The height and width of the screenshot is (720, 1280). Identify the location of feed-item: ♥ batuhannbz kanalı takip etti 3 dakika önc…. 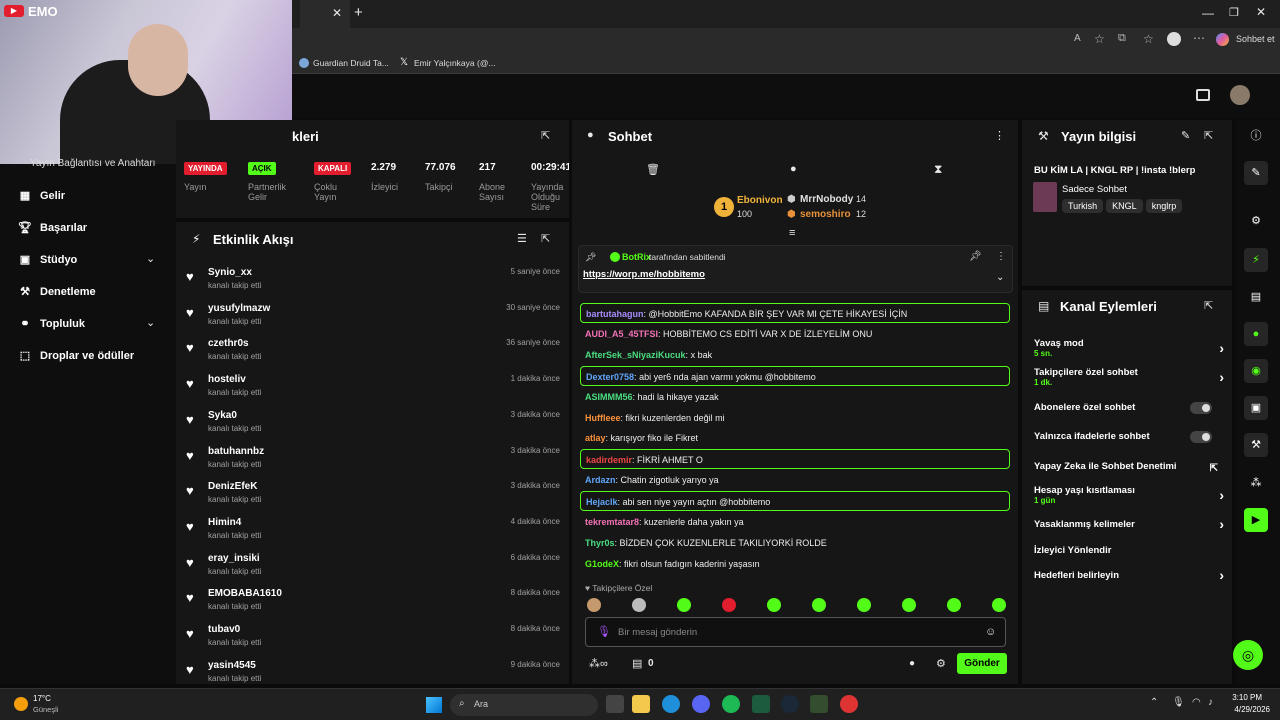
(373, 463).